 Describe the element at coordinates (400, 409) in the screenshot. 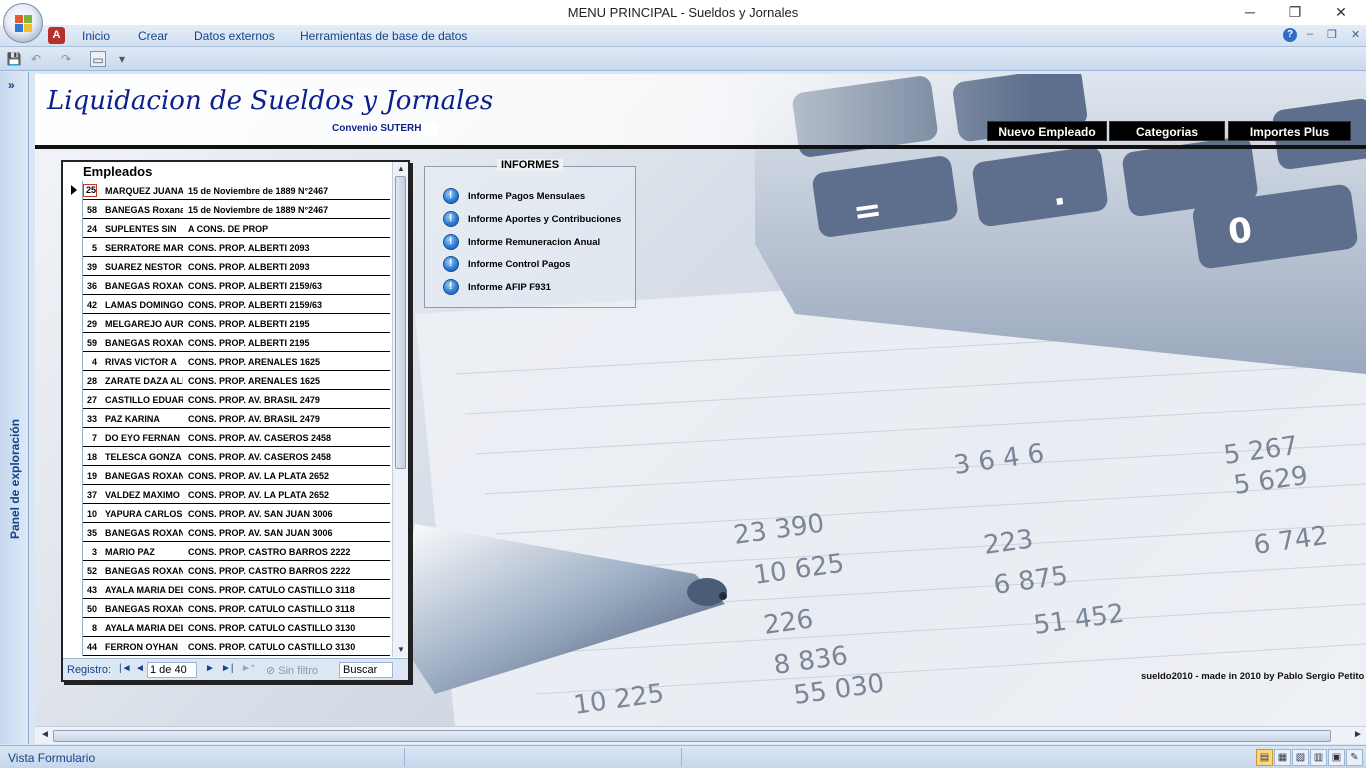

I see `empleados-vertical-scrollbar: ▲ ▼` at that location.